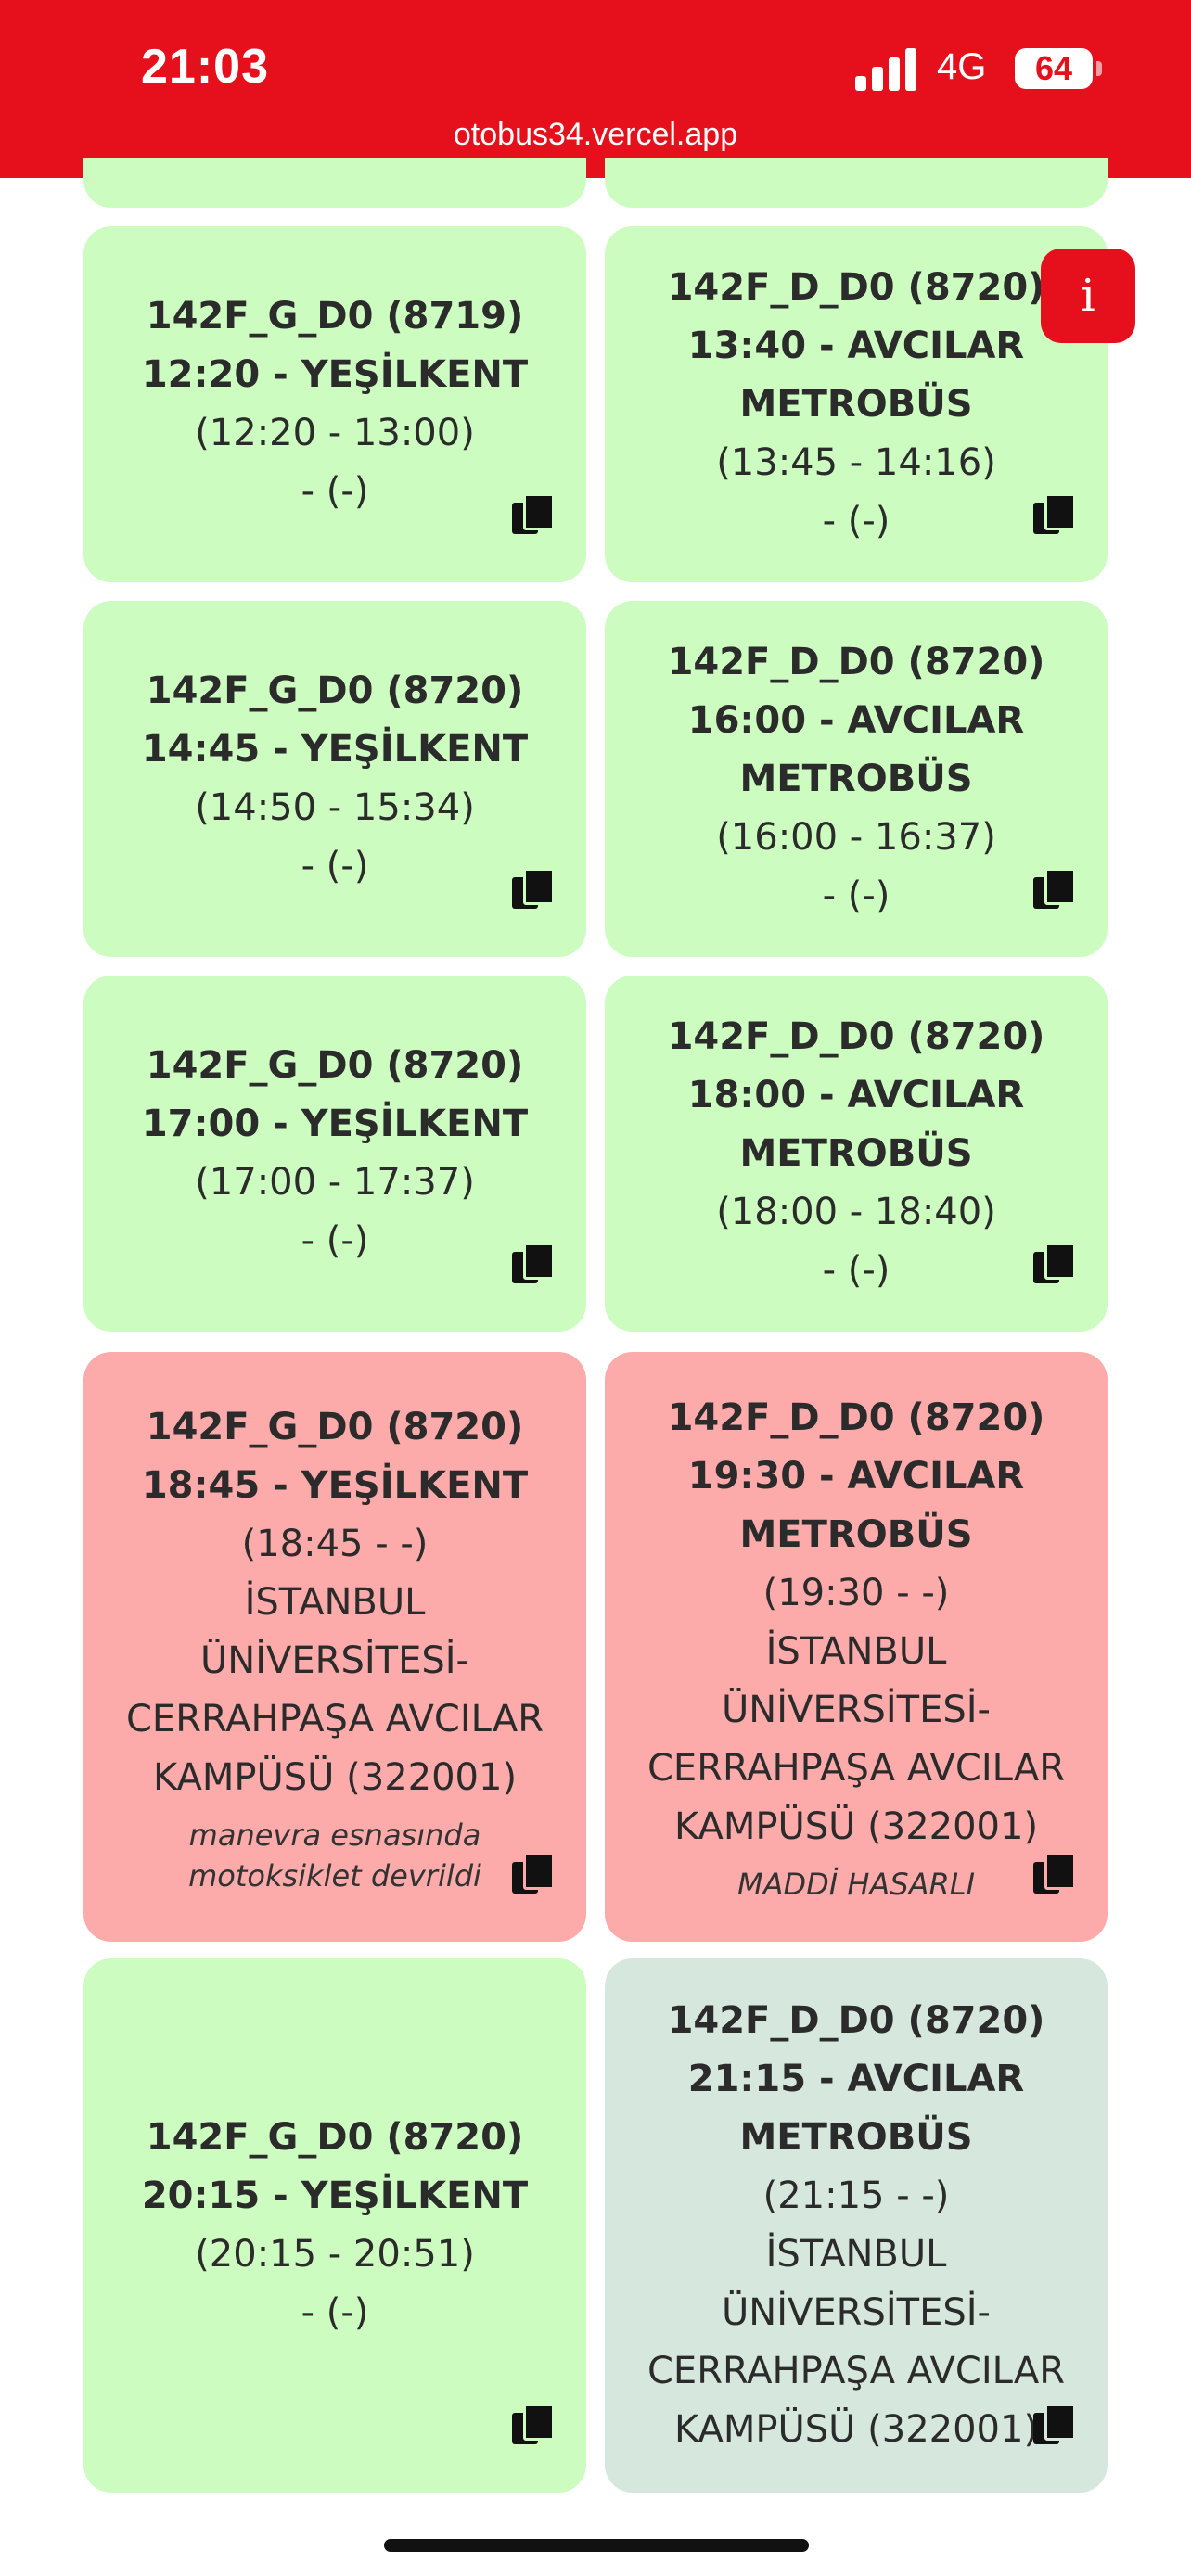 The width and height of the screenshot is (1191, 2576). What do you see at coordinates (335, 2195) in the screenshot?
I see `trip-departure: 20:15 - YEŞİLKENT` at bounding box center [335, 2195].